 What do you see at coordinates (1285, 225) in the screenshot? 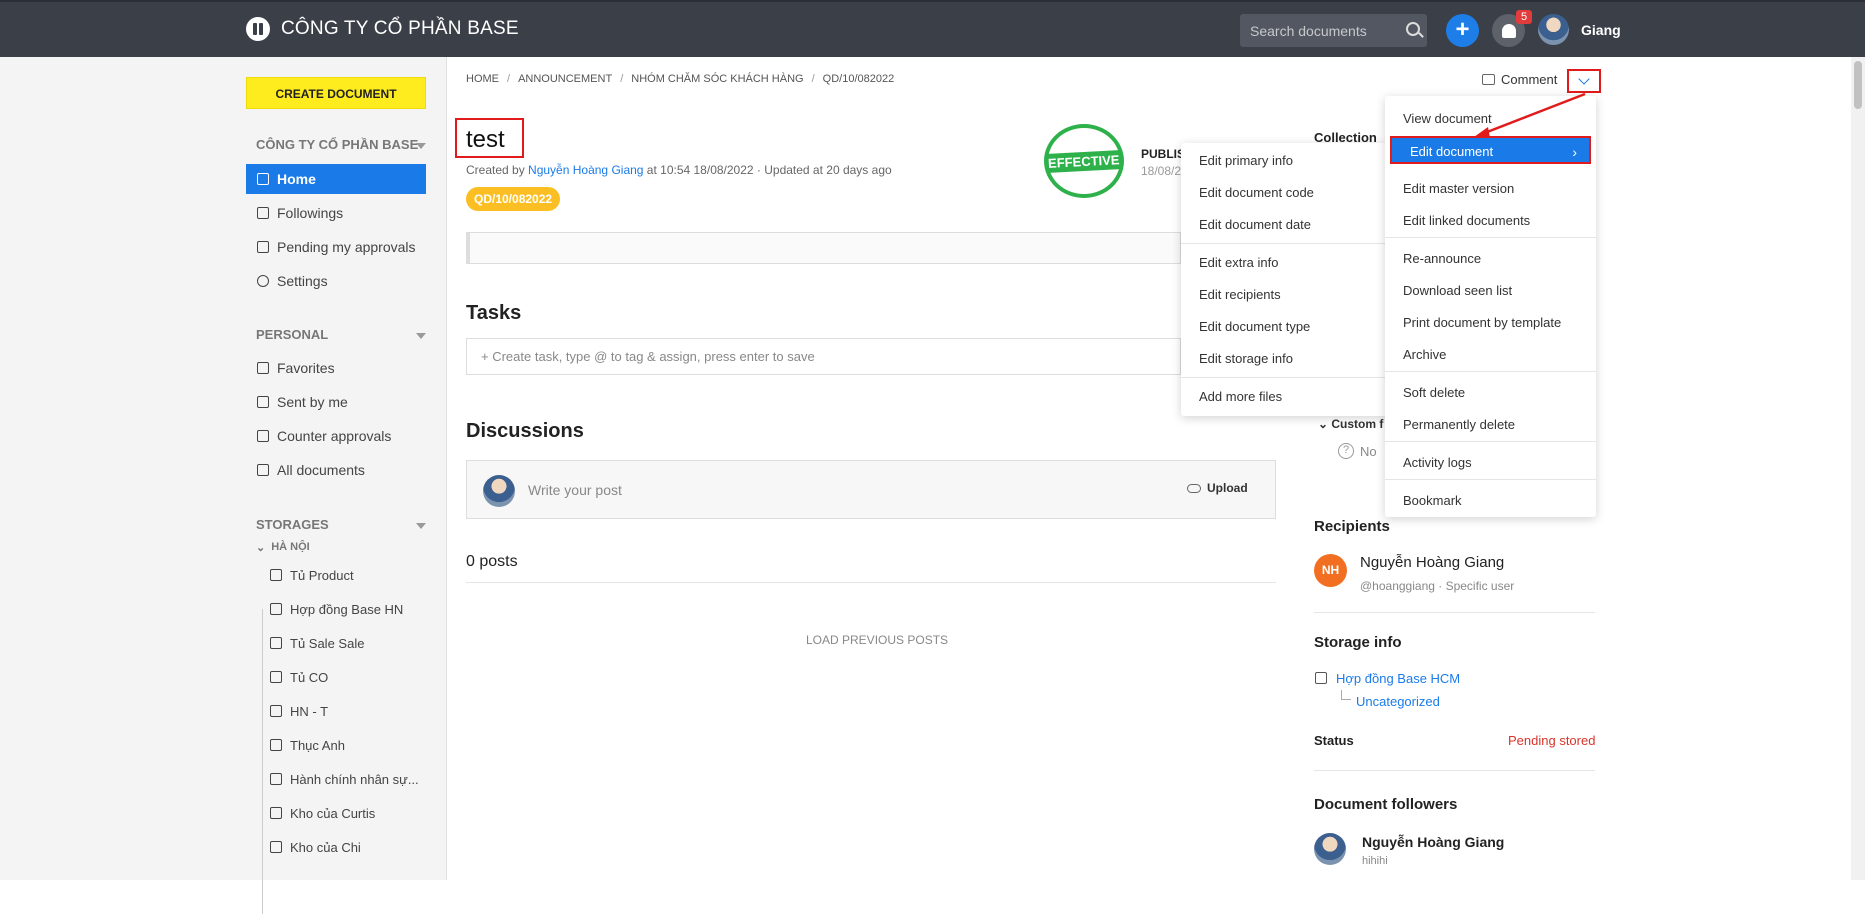
I see `menu-item-edit-document-date: Edit document date` at bounding box center [1285, 225].